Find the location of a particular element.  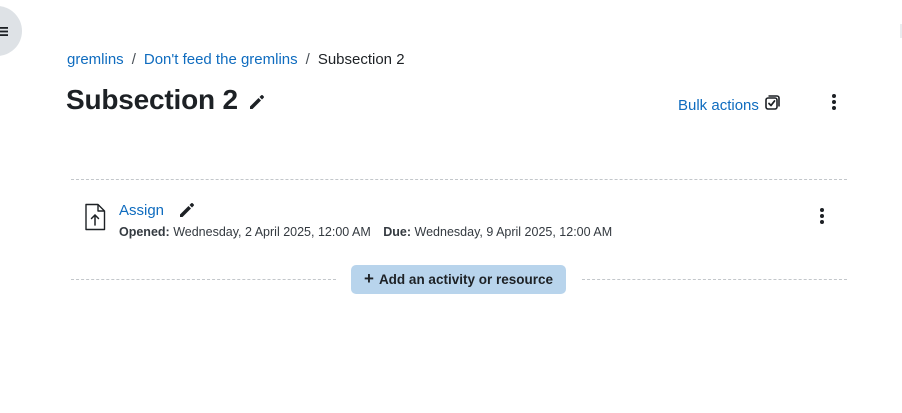

activity-name-row: Assign is located at coordinates (157, 210).